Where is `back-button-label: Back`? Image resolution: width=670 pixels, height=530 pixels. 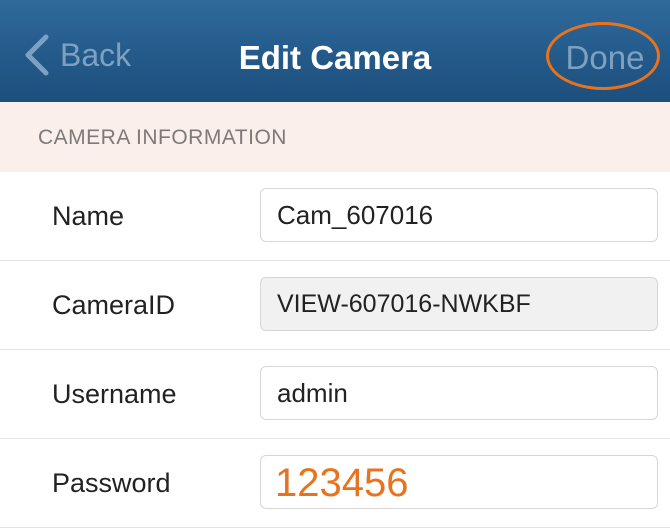
back-button-label: Back is located at coordinates (96, 55).